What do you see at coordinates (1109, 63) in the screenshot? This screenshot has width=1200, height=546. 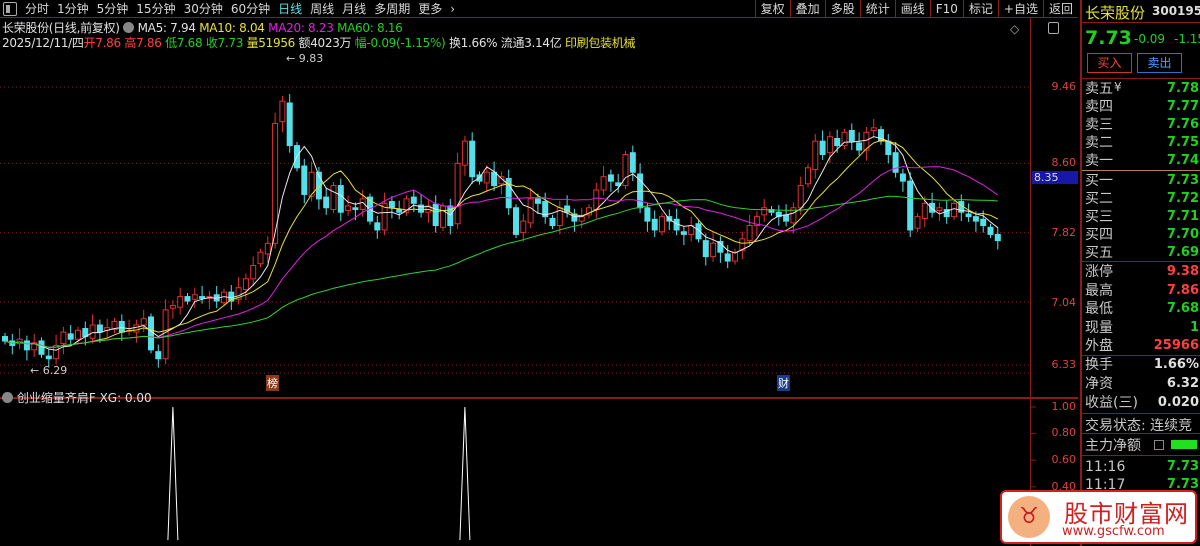 I see `buy-button: 买入` at bounding box center [1109, 63].